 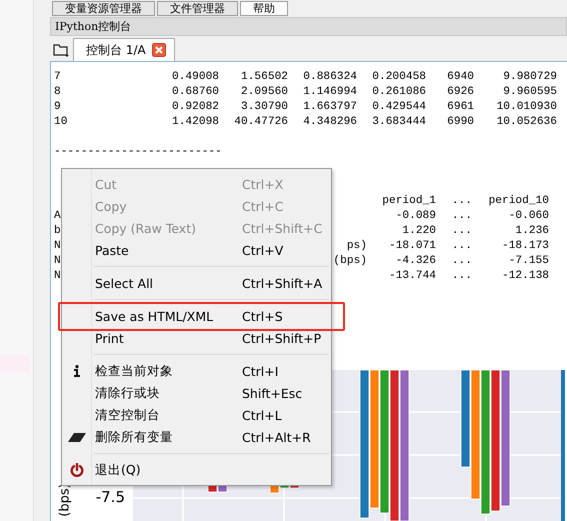 What do you see at coordinates (264, 92) in the screenshot?
I see `console-cell-text: 2.09560` at bounding box center [264, 92].